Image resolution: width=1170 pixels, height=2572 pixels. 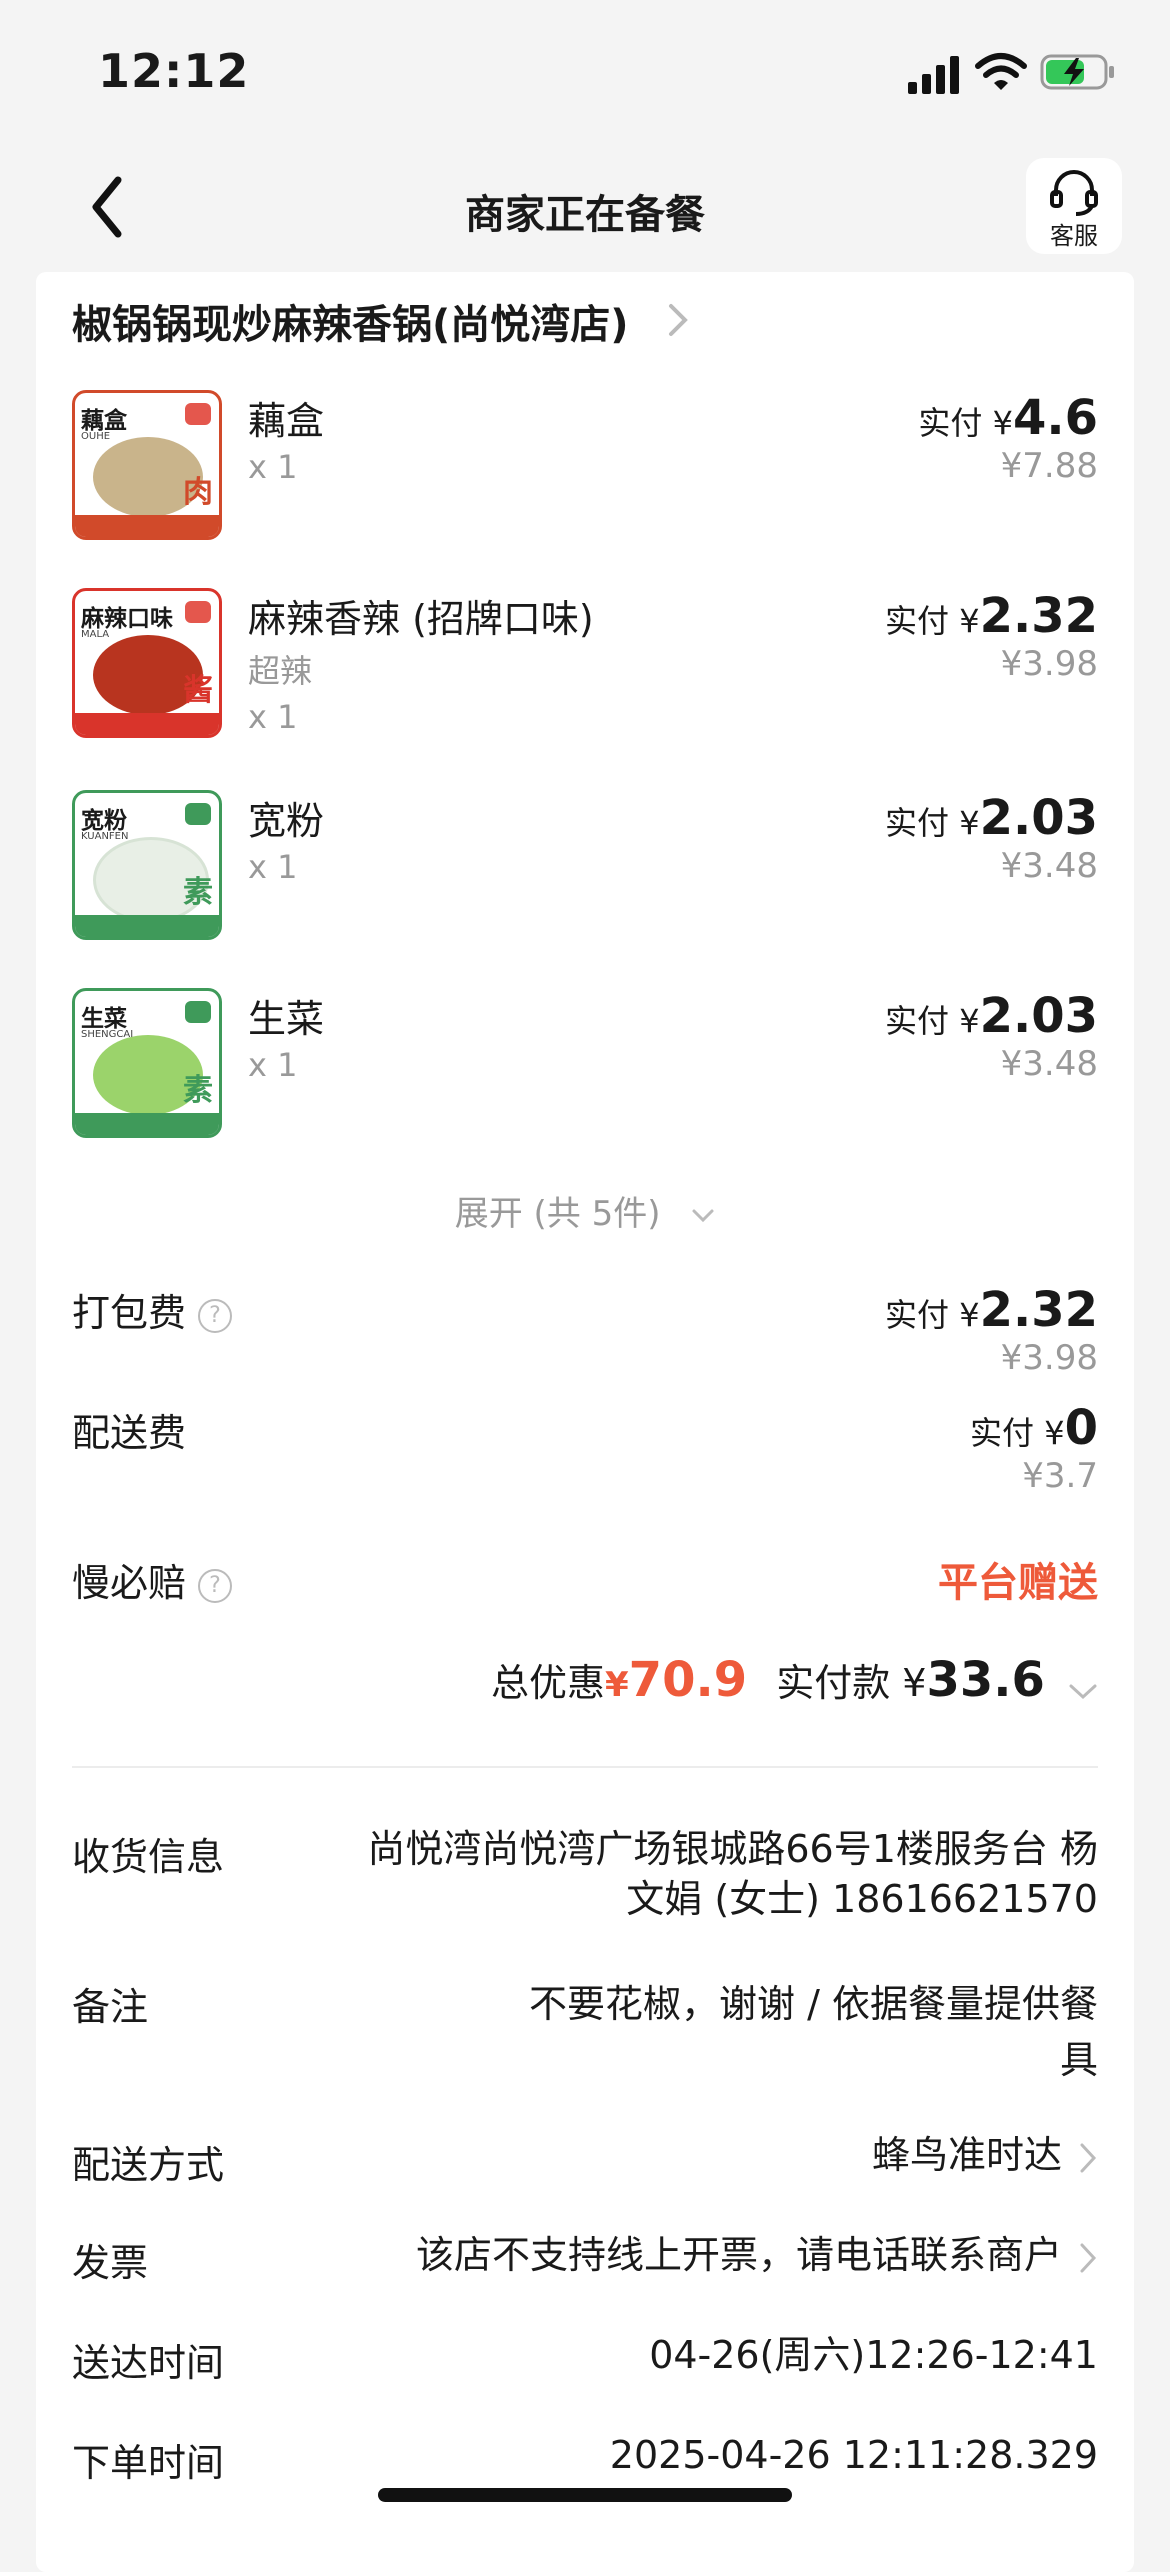 I want to click on item-name: 藕盒, so click(x=286, y=421).